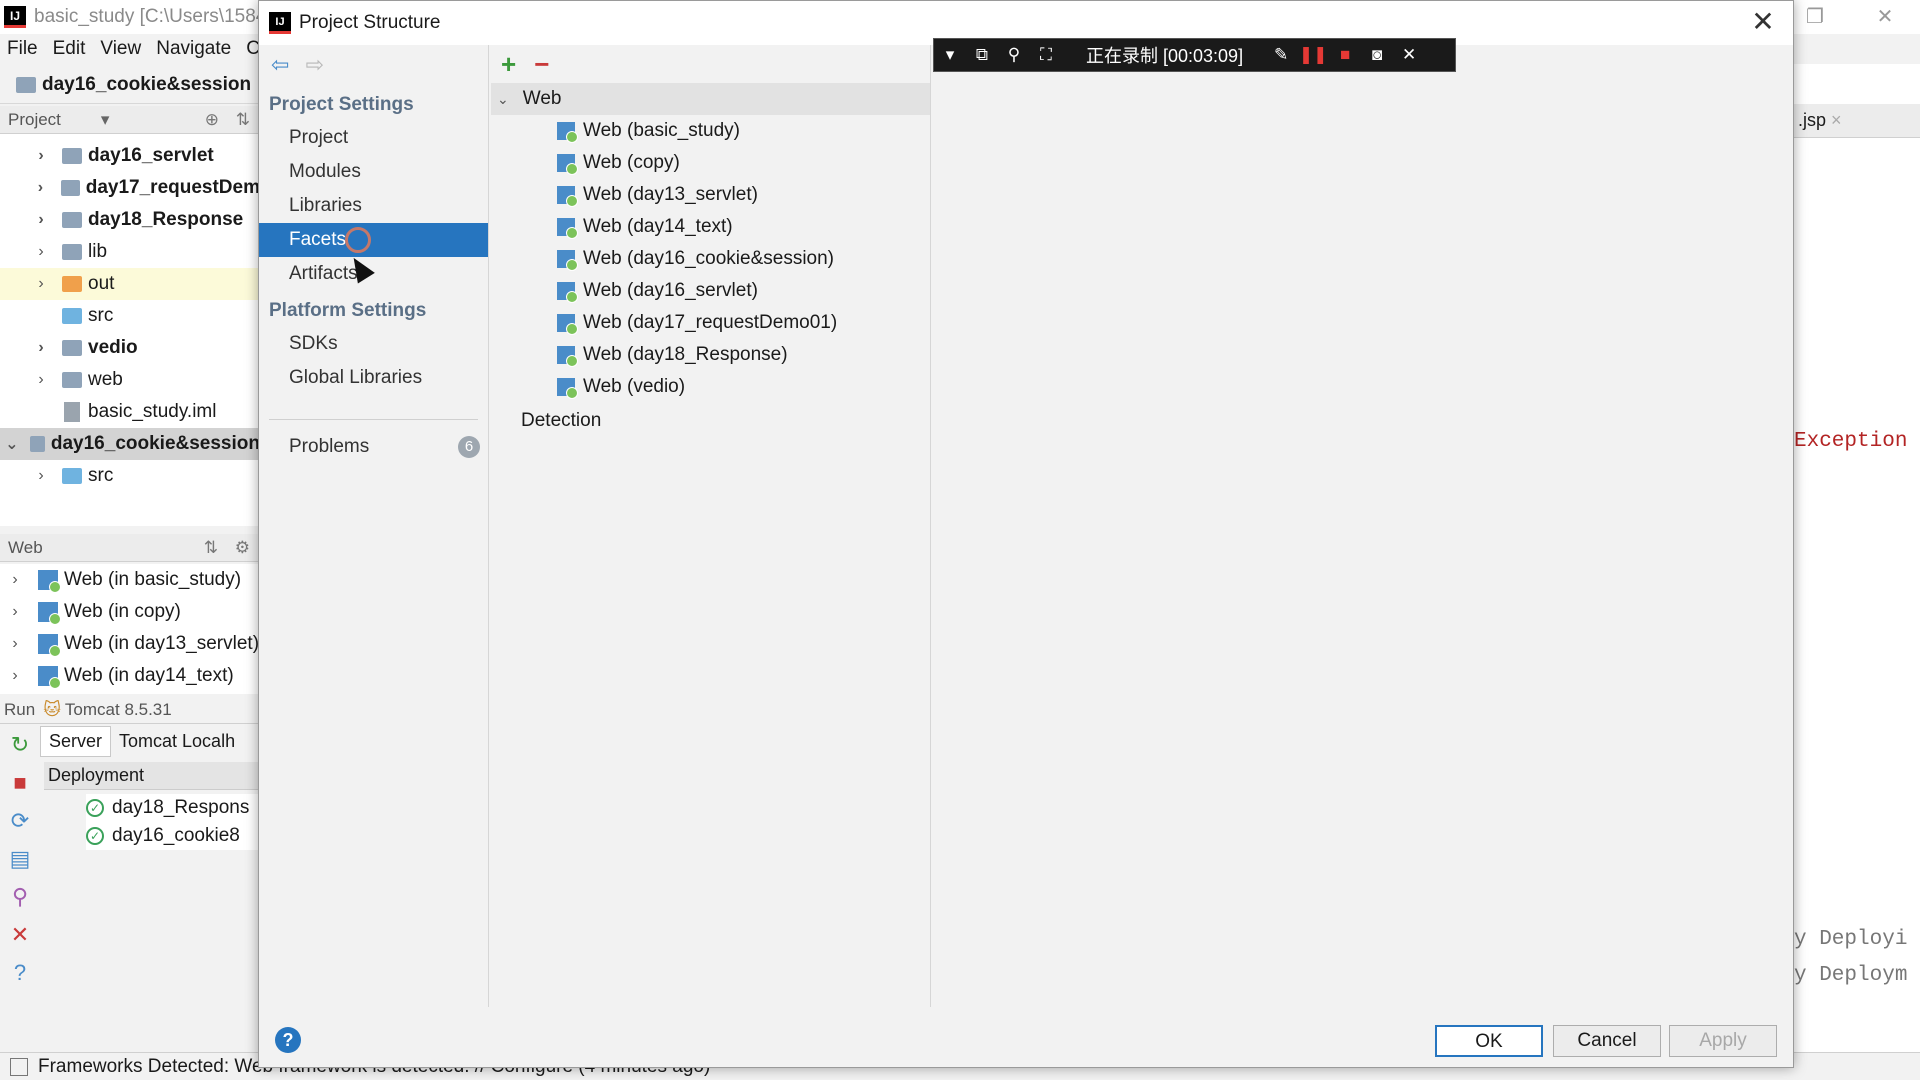 This screenshot has width=1920, height=1080. I want to click on tree-row: ⌄ day16_cookie&session, so click(130, 444).